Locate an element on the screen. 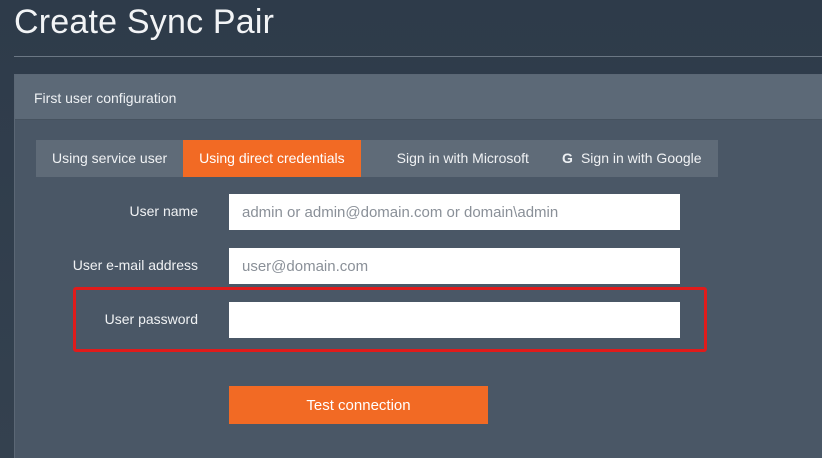 The image size is (822, 458). user-email-input is located at coordinates (454, 266).